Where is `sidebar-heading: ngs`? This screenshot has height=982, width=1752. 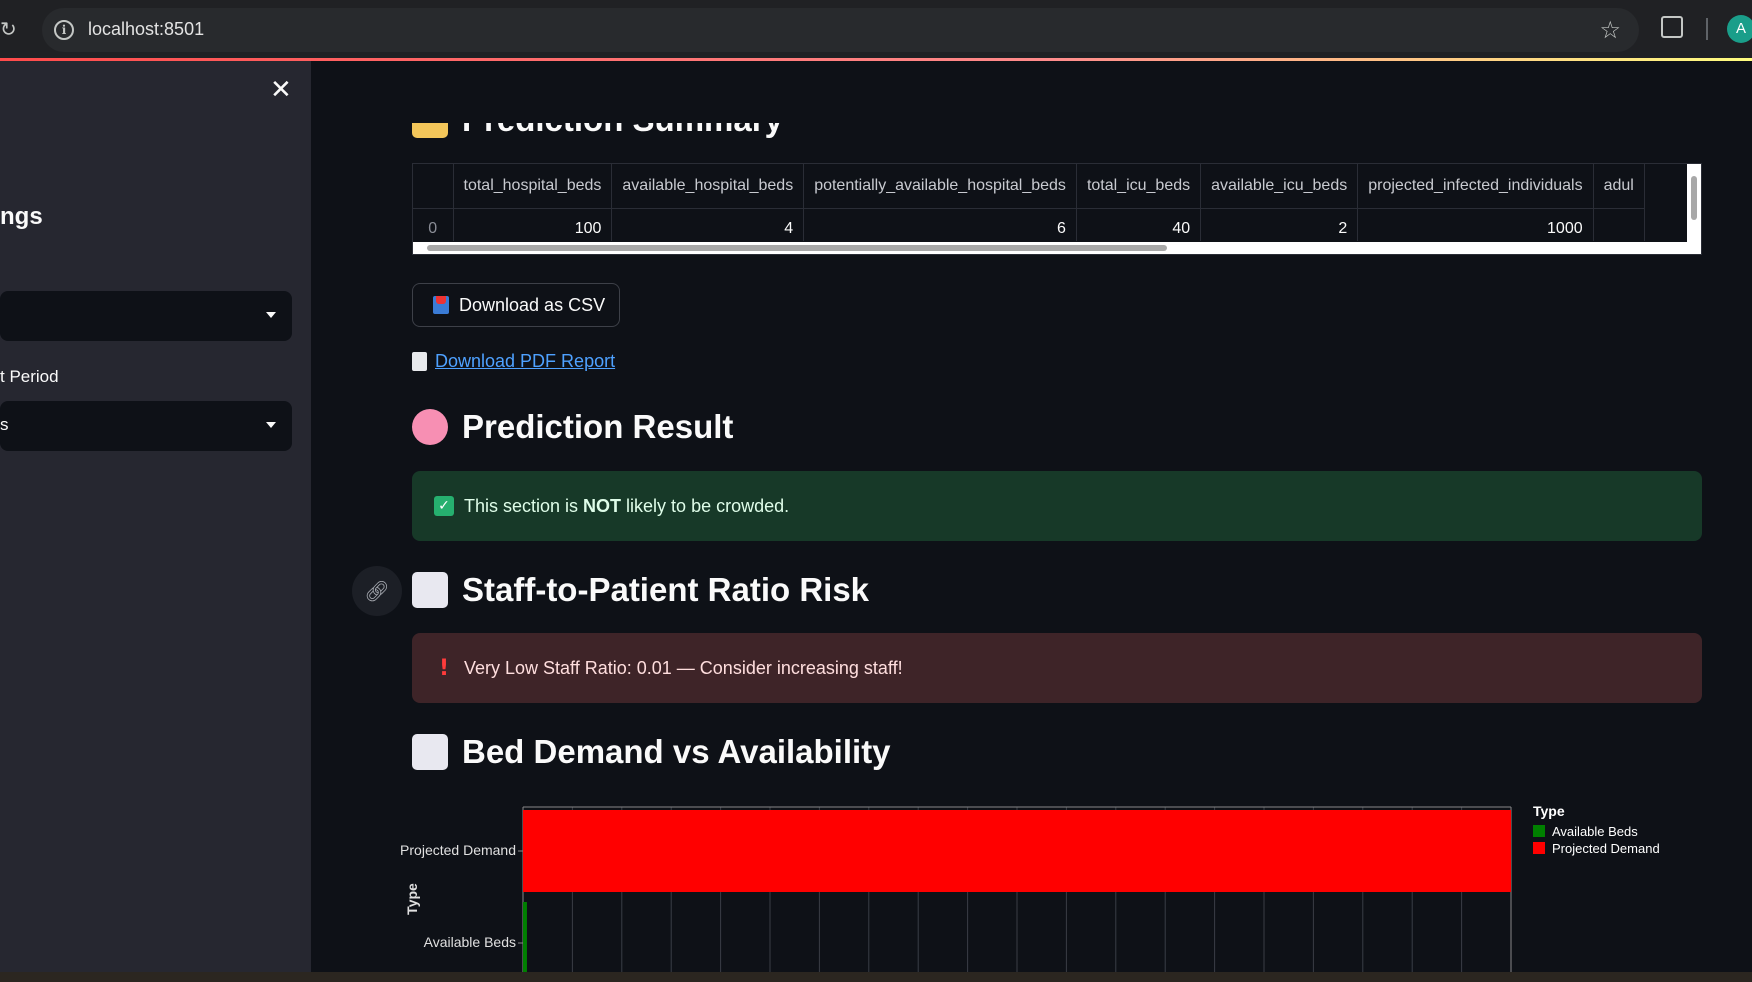
sidebar-heading: ngs is located at coordinates (21, 216).